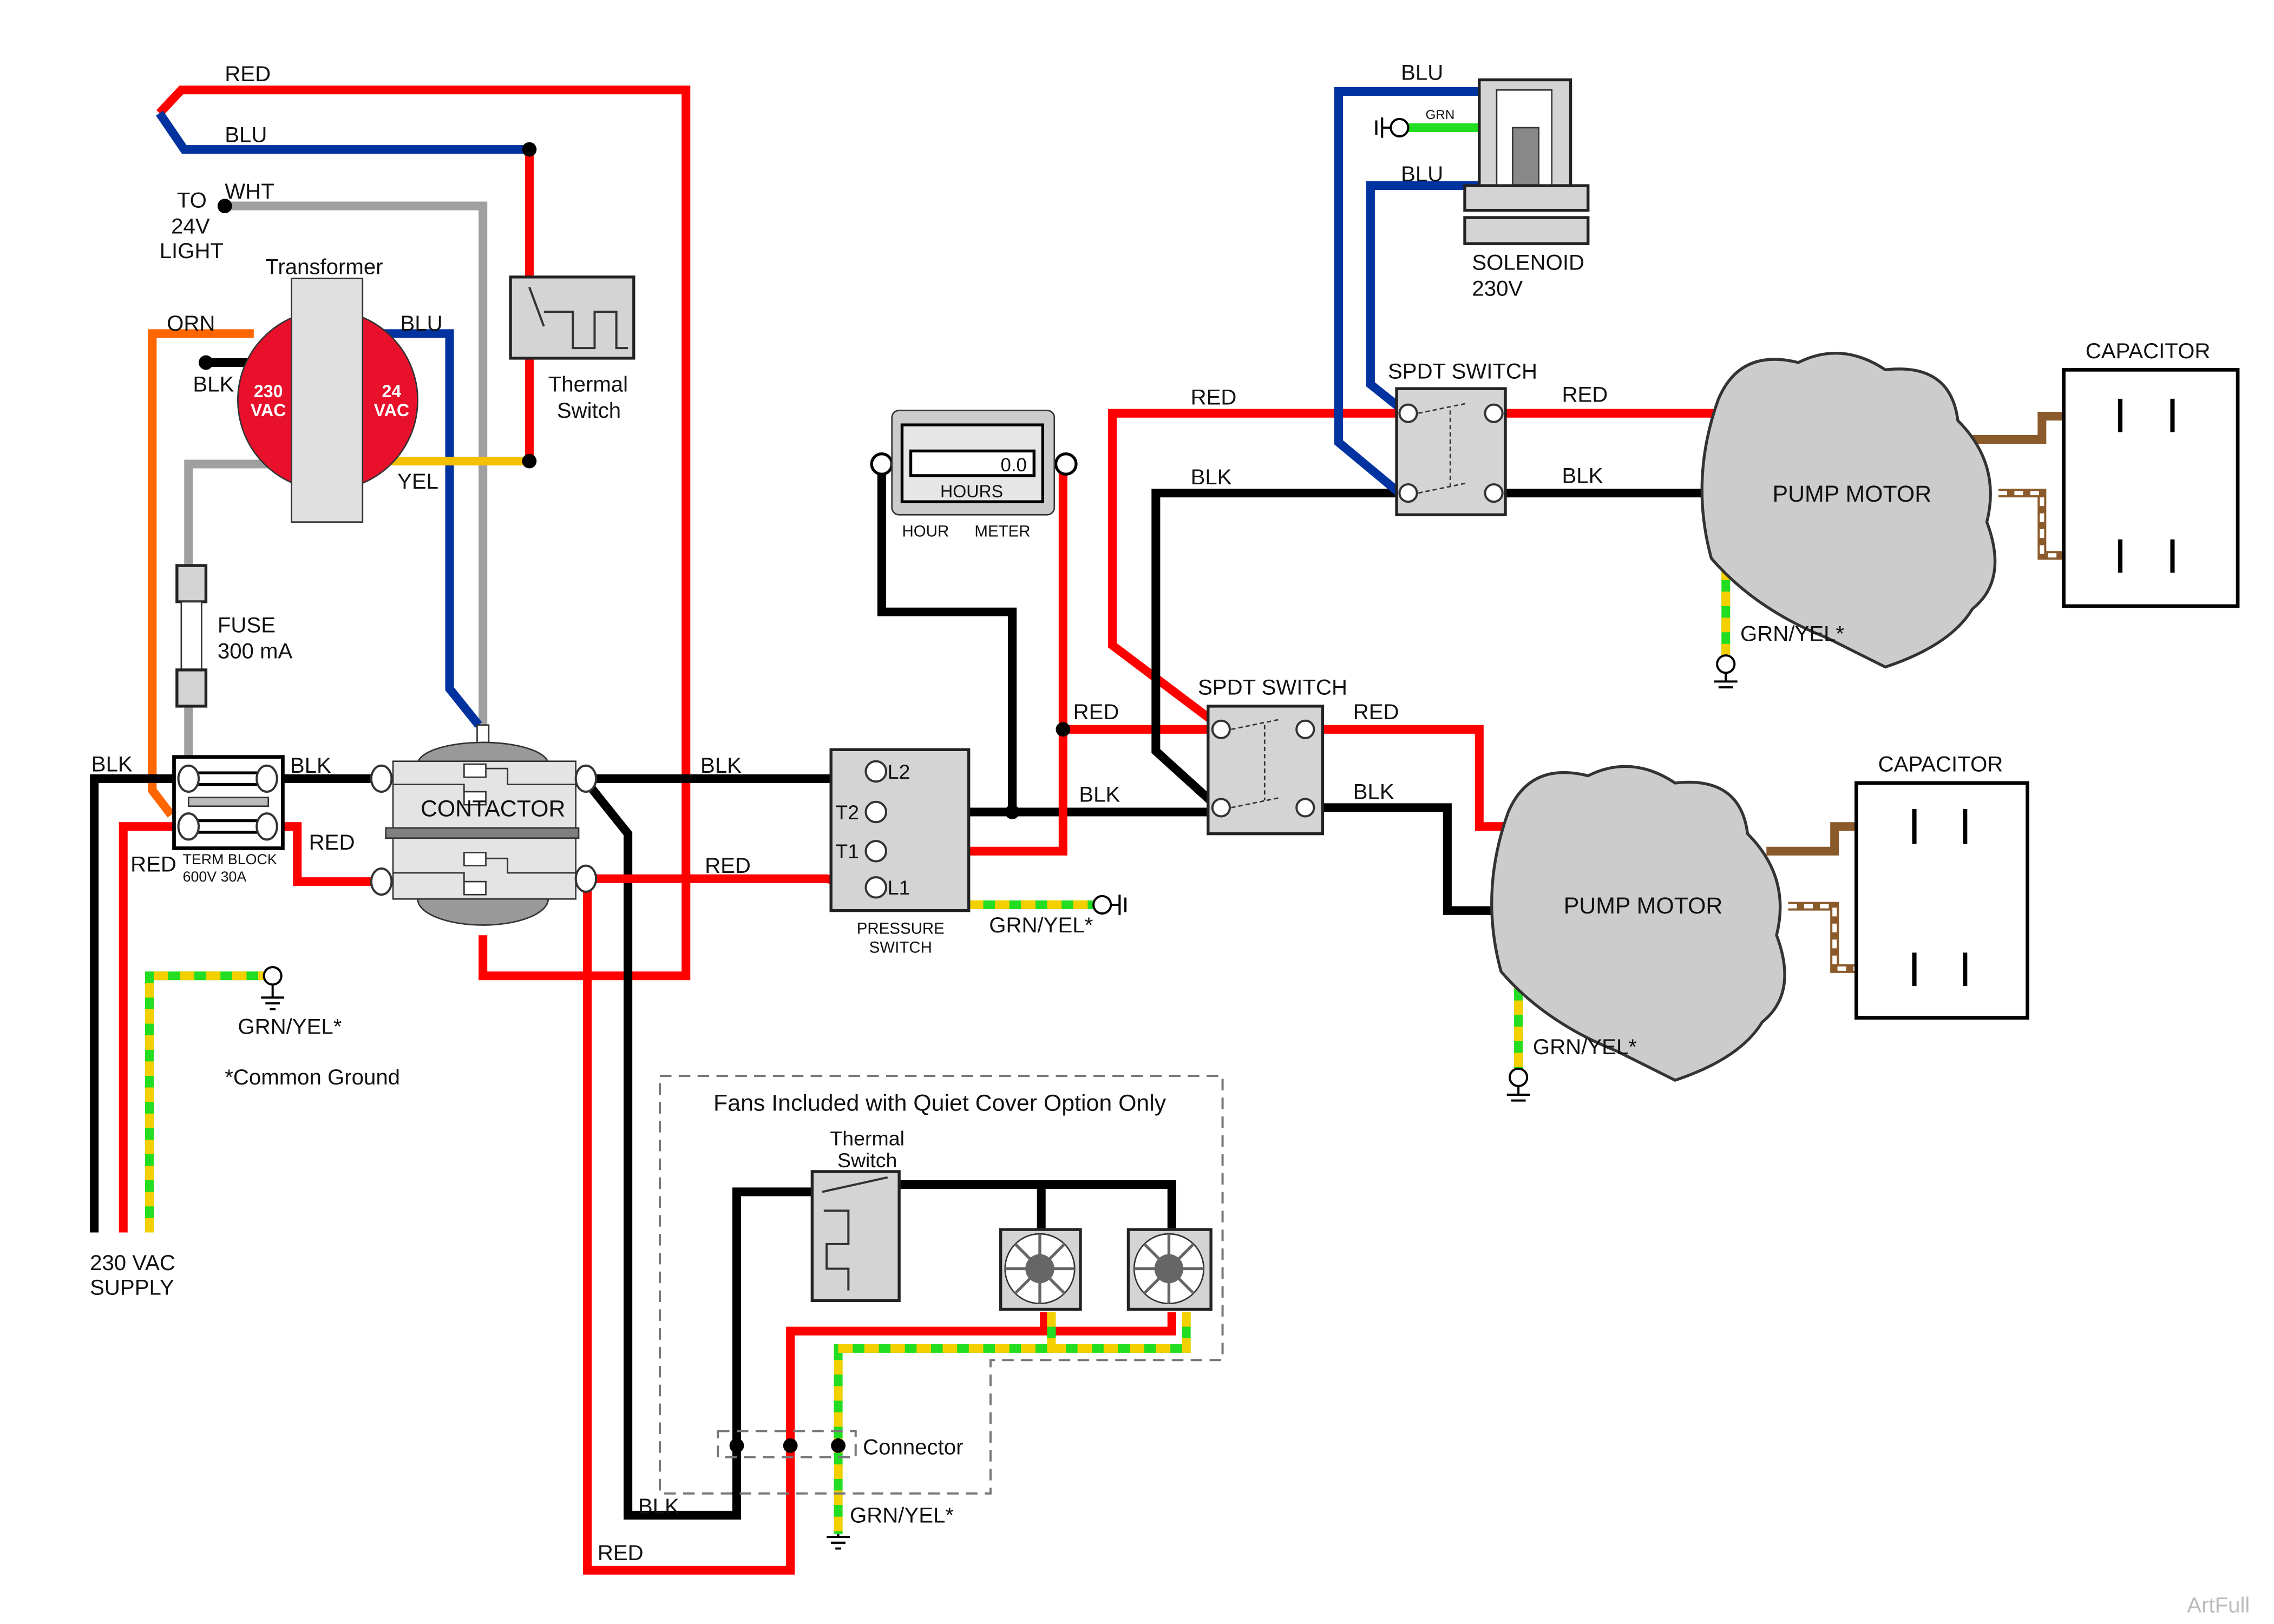  What do you see at coordinates (1462, 371) in the screenshot?
I see `spdt1-label: SPDT SWITCH` at bounding box center [1462, 371].